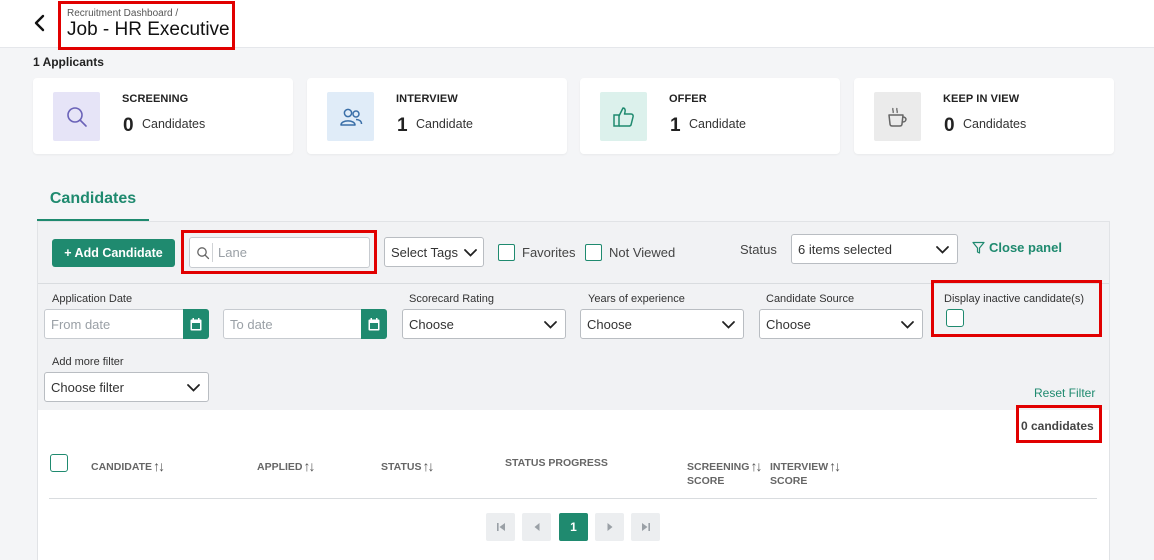 This screenshot has height=560, width=1154. I want to click on column-header-interview-score: INTERVIEW↑↓, so click(805, 465).